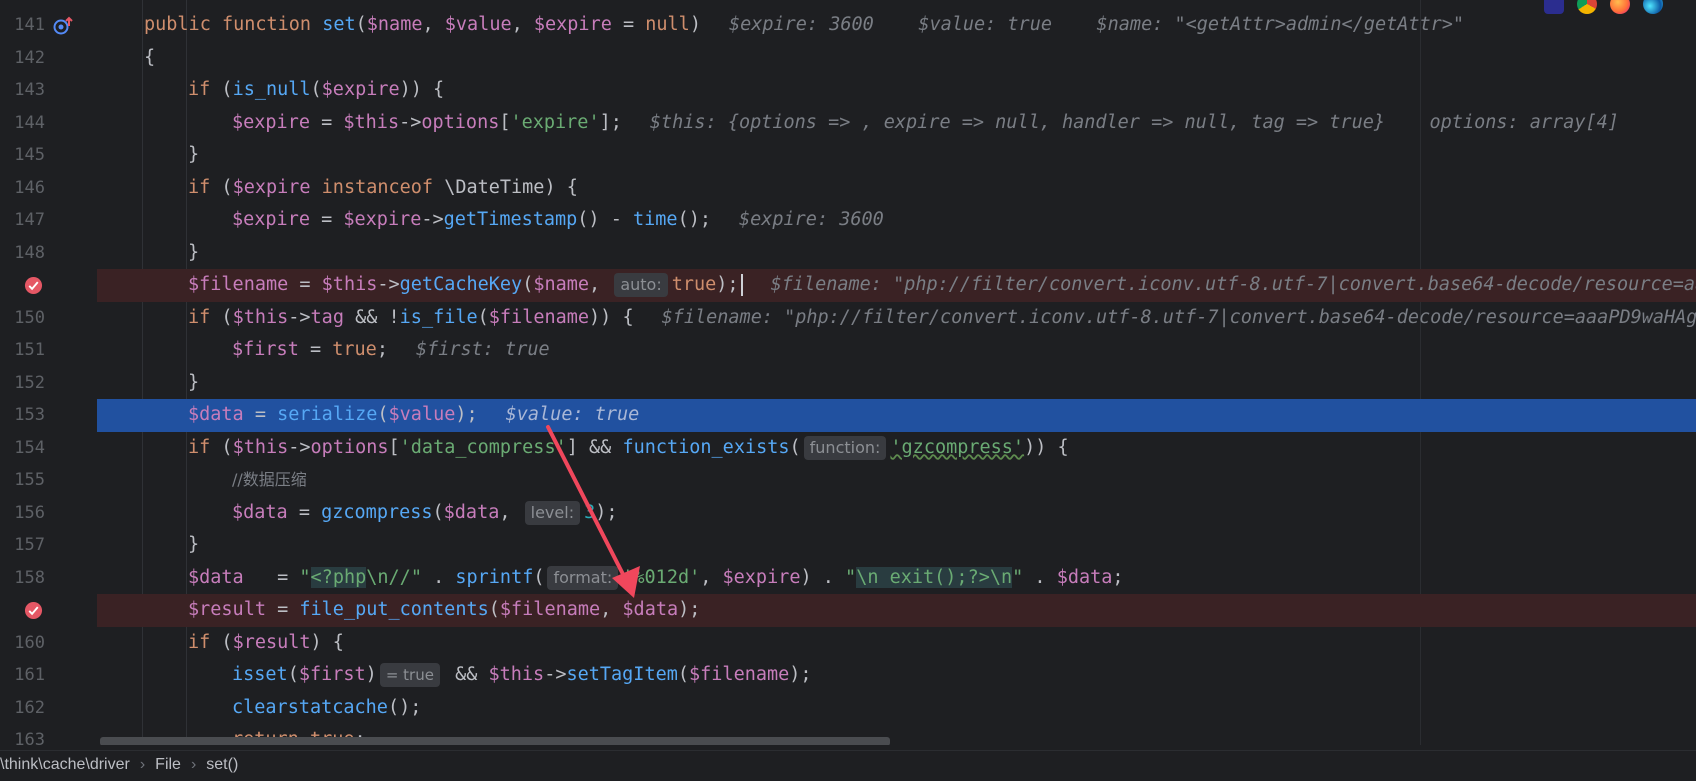  What do you see at coordinates (29, 642) in the screenshot?
I see `line-number: 160` at bounding box center [29, 642].